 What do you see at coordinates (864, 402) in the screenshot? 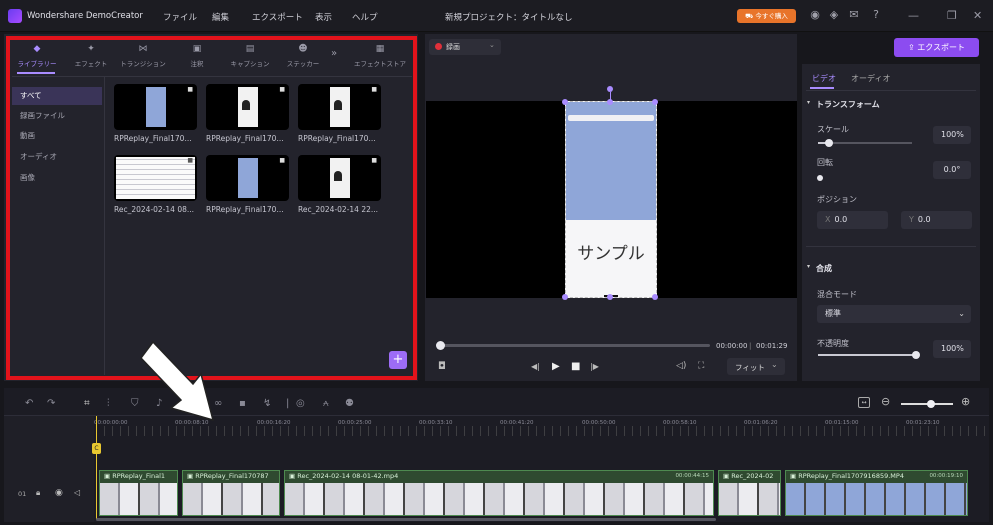
I see `fit-timeline-icon: ↔` at bounding box center [864, 402].